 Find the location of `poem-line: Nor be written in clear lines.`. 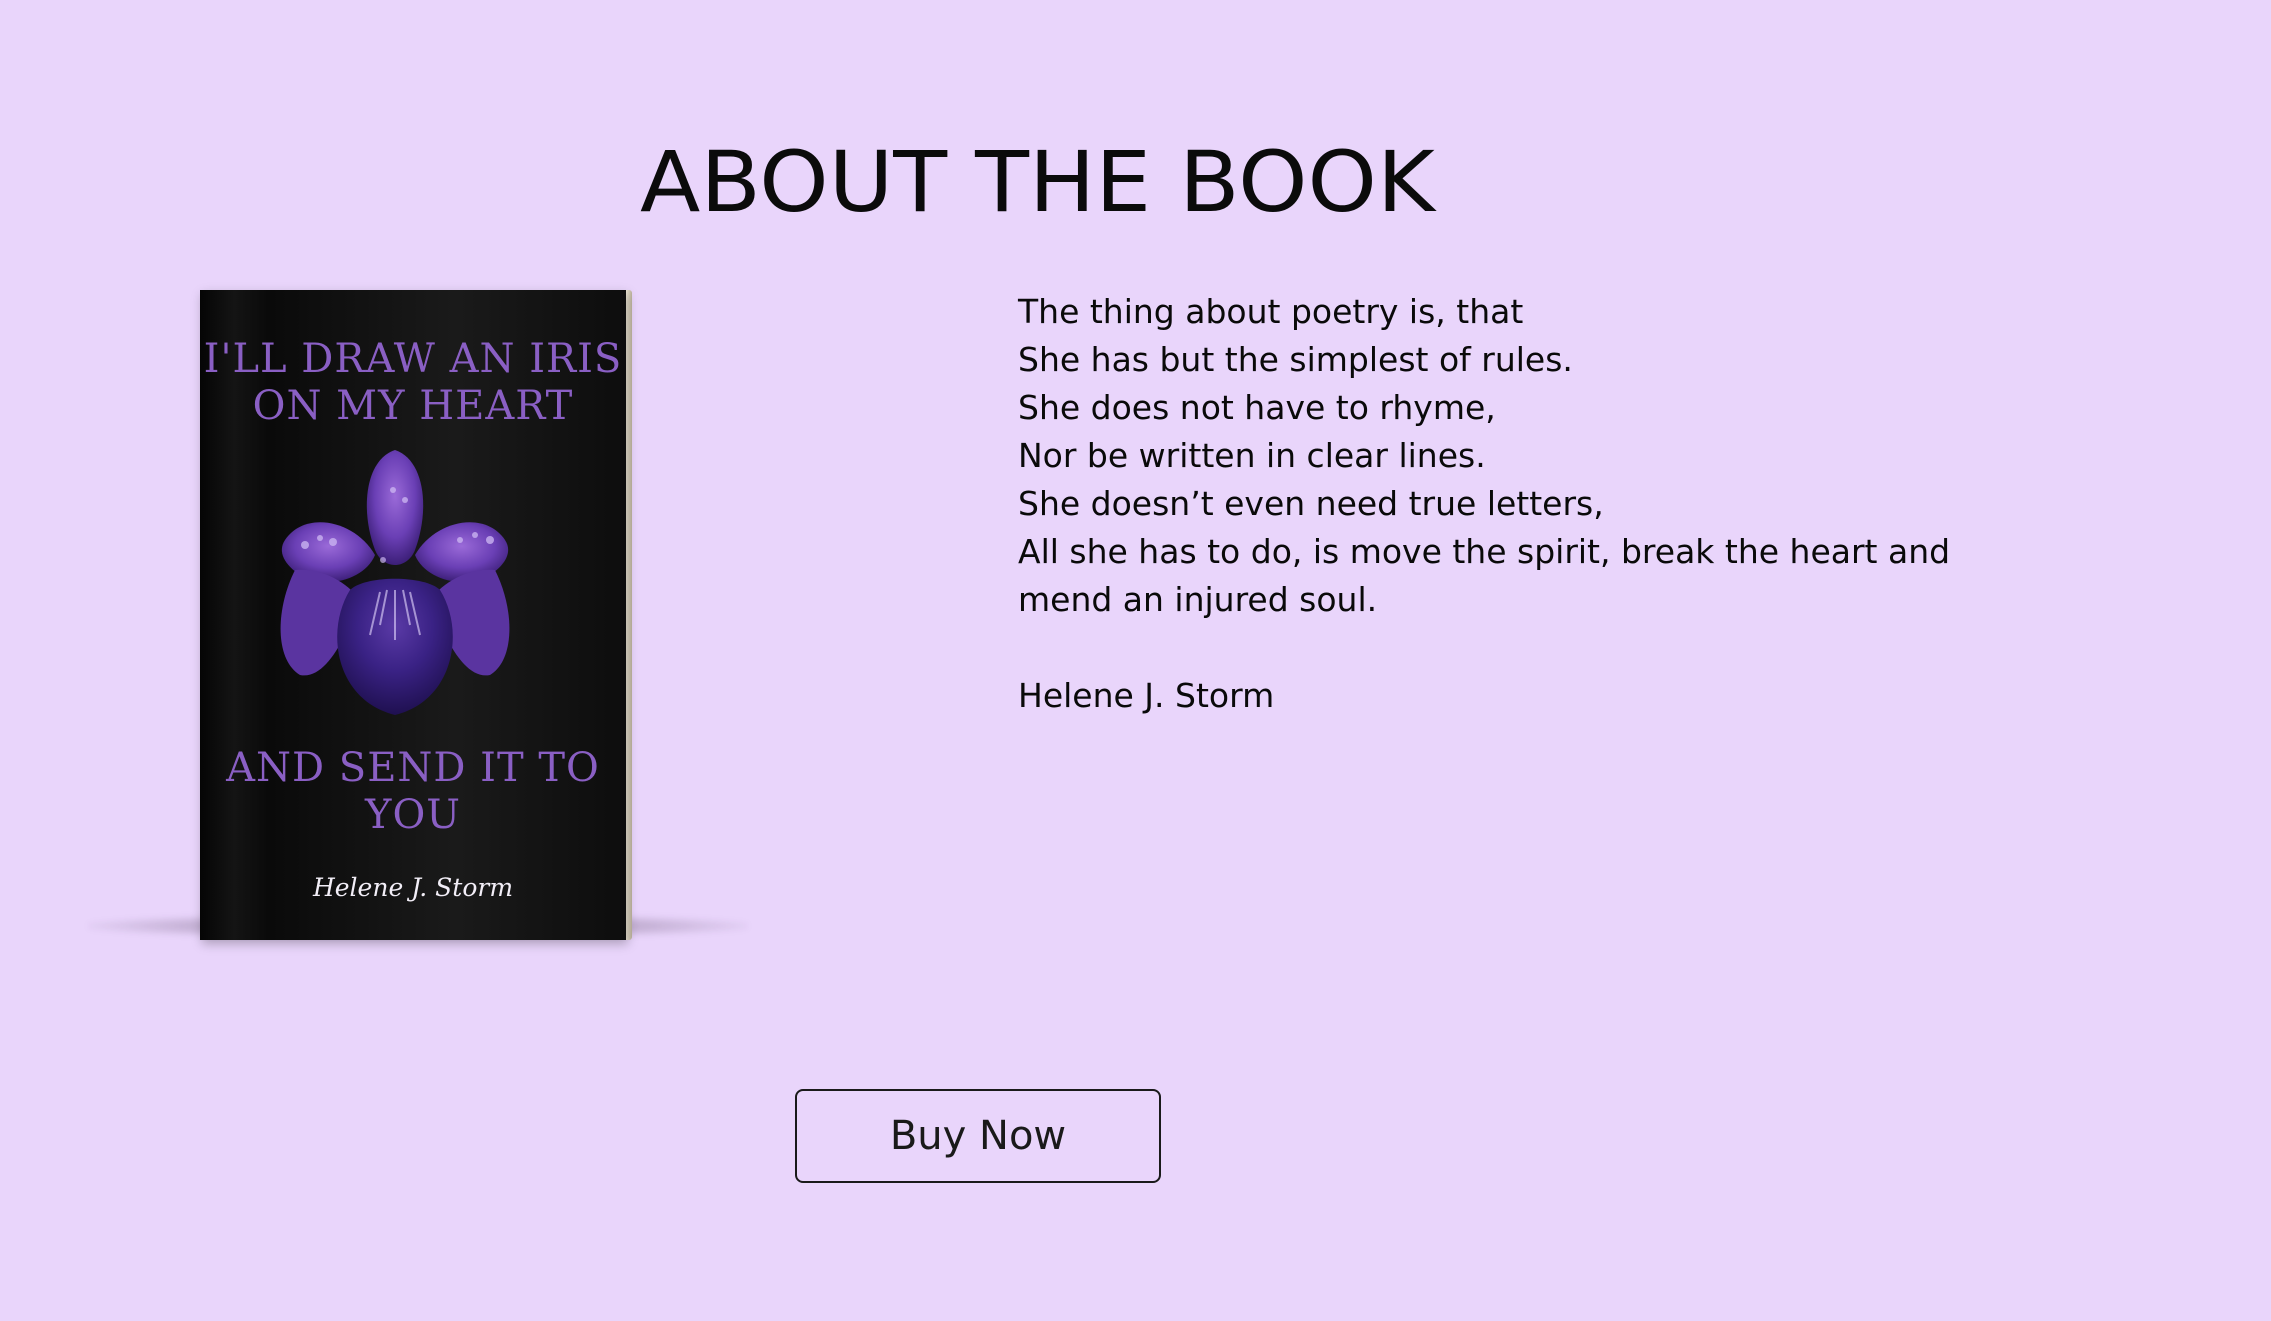

poem-line: Nor be written in clear lines. is located at coordinates (1252, 455).